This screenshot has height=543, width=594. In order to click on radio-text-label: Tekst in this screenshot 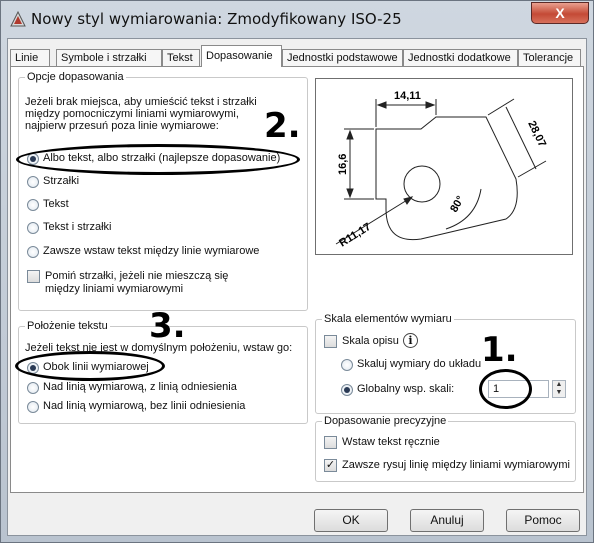, I will do `click(56, 204)`.